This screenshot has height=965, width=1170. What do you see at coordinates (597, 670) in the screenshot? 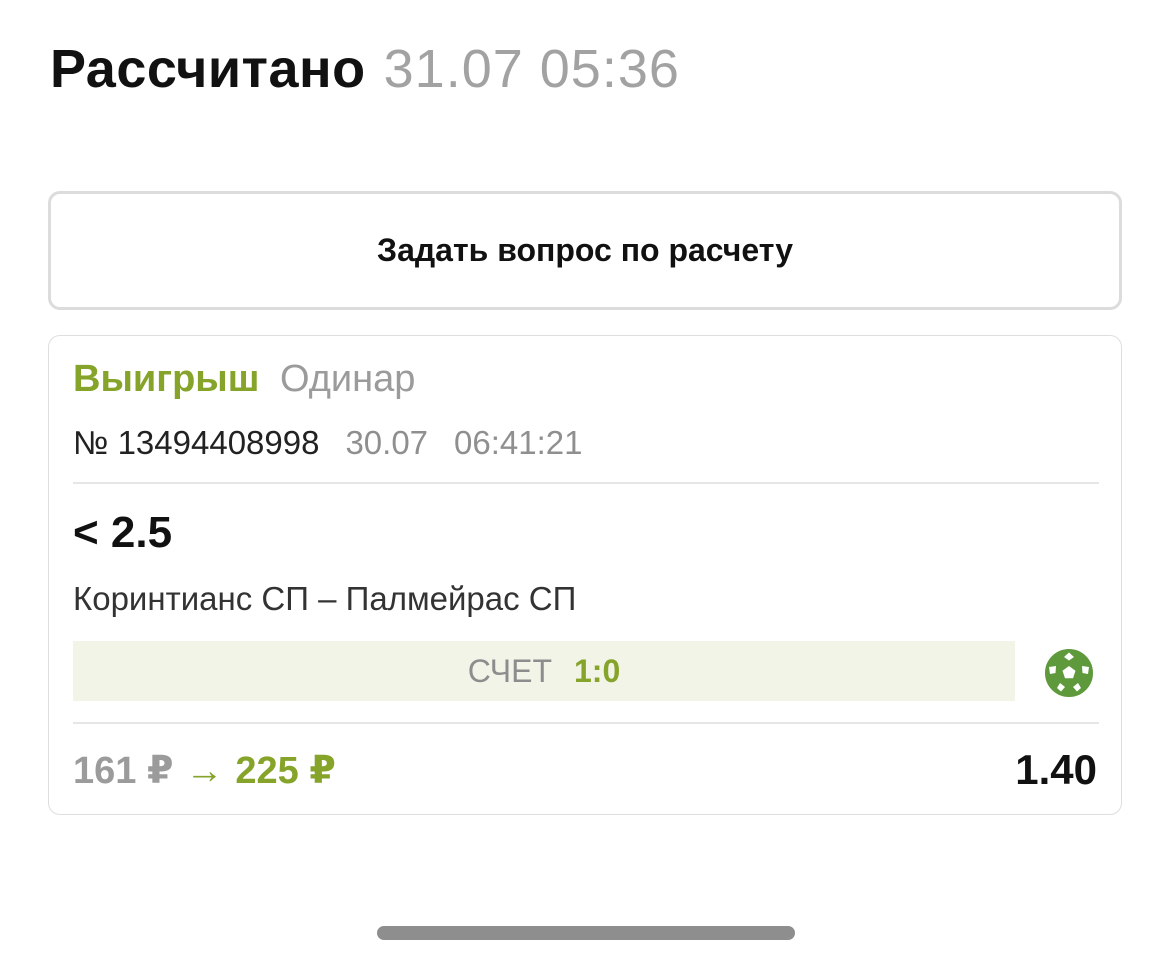
I see `score-value: 1:0` at bounding box center [597, 670].